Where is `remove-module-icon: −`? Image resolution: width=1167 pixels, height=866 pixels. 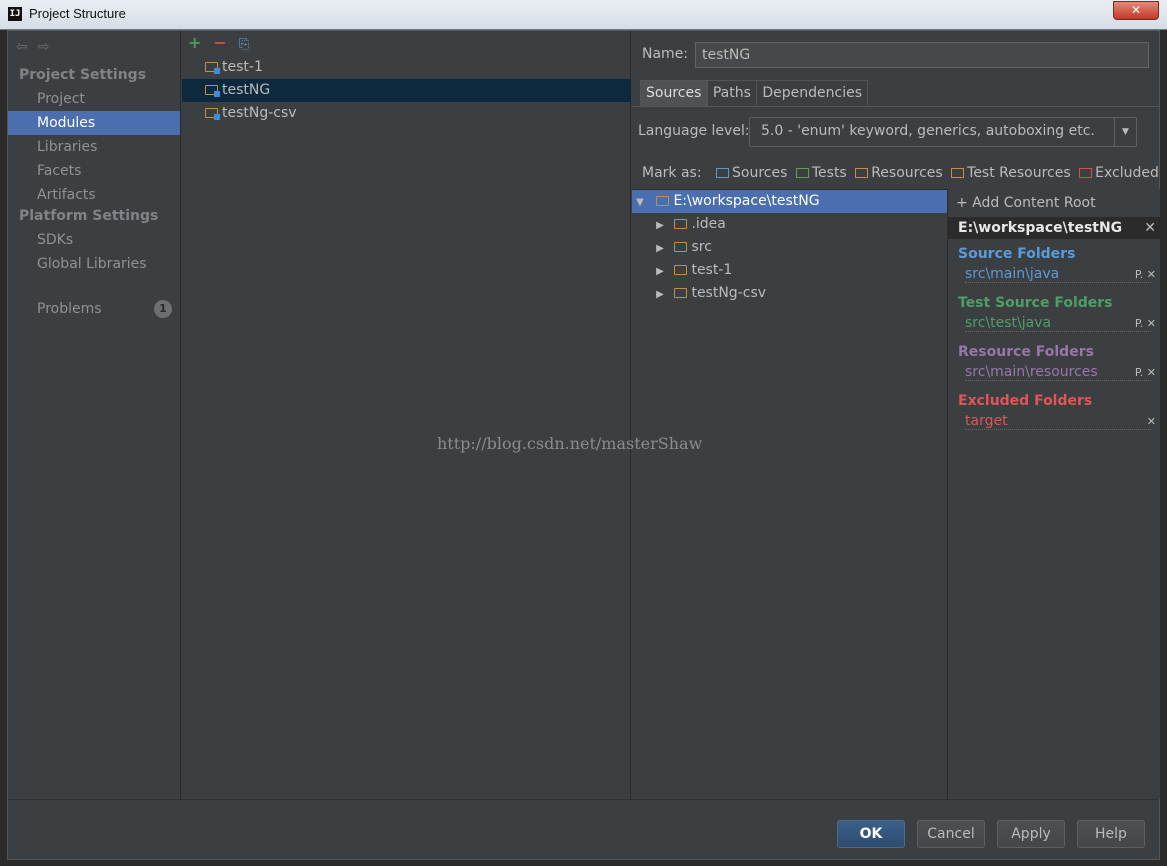
remove-module-icon: − is located at coordinates (219, 42).